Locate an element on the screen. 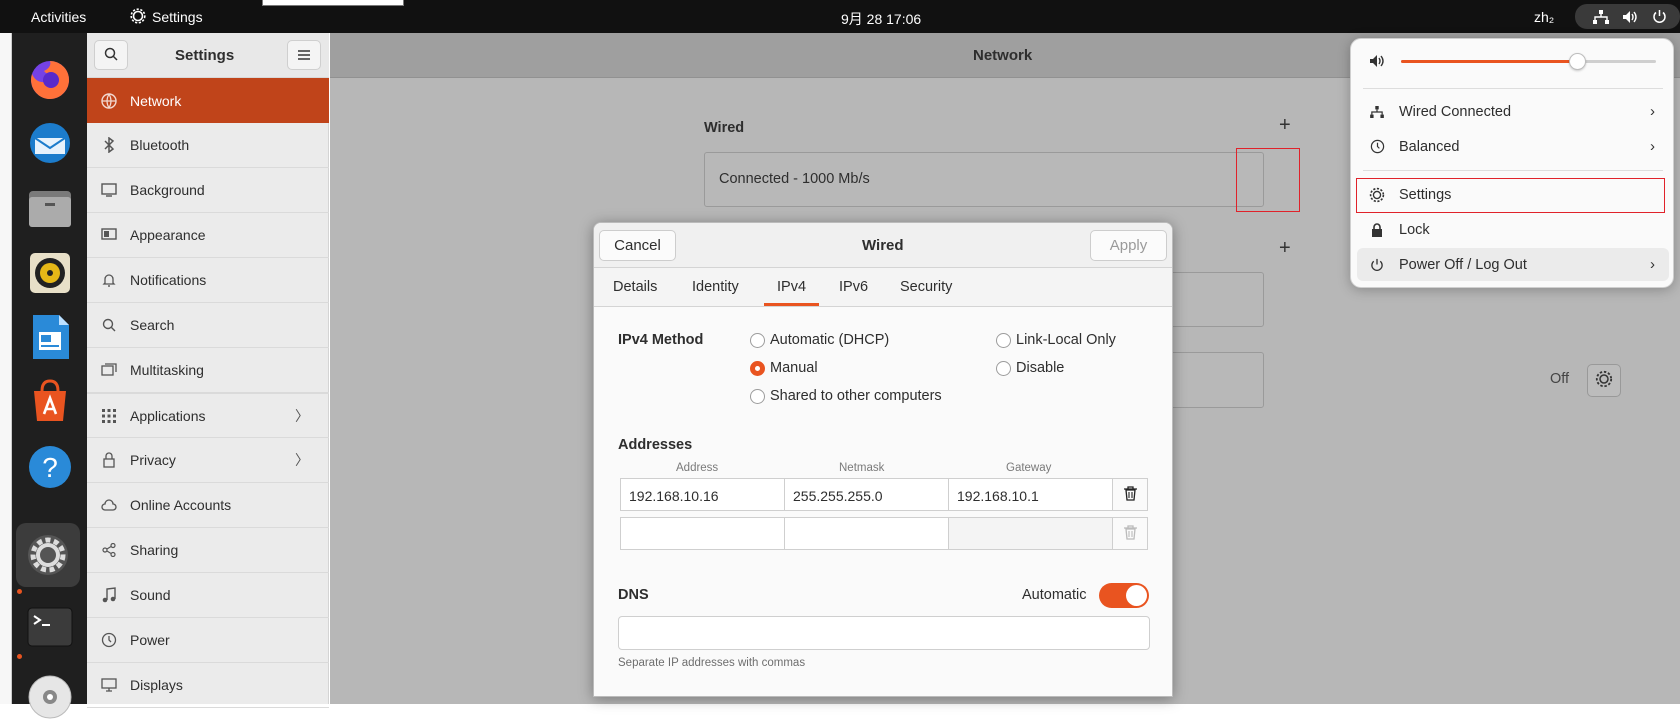 The width and height of the screenshot is (1680, 721). menu-button is located at coordinates (304, 55).